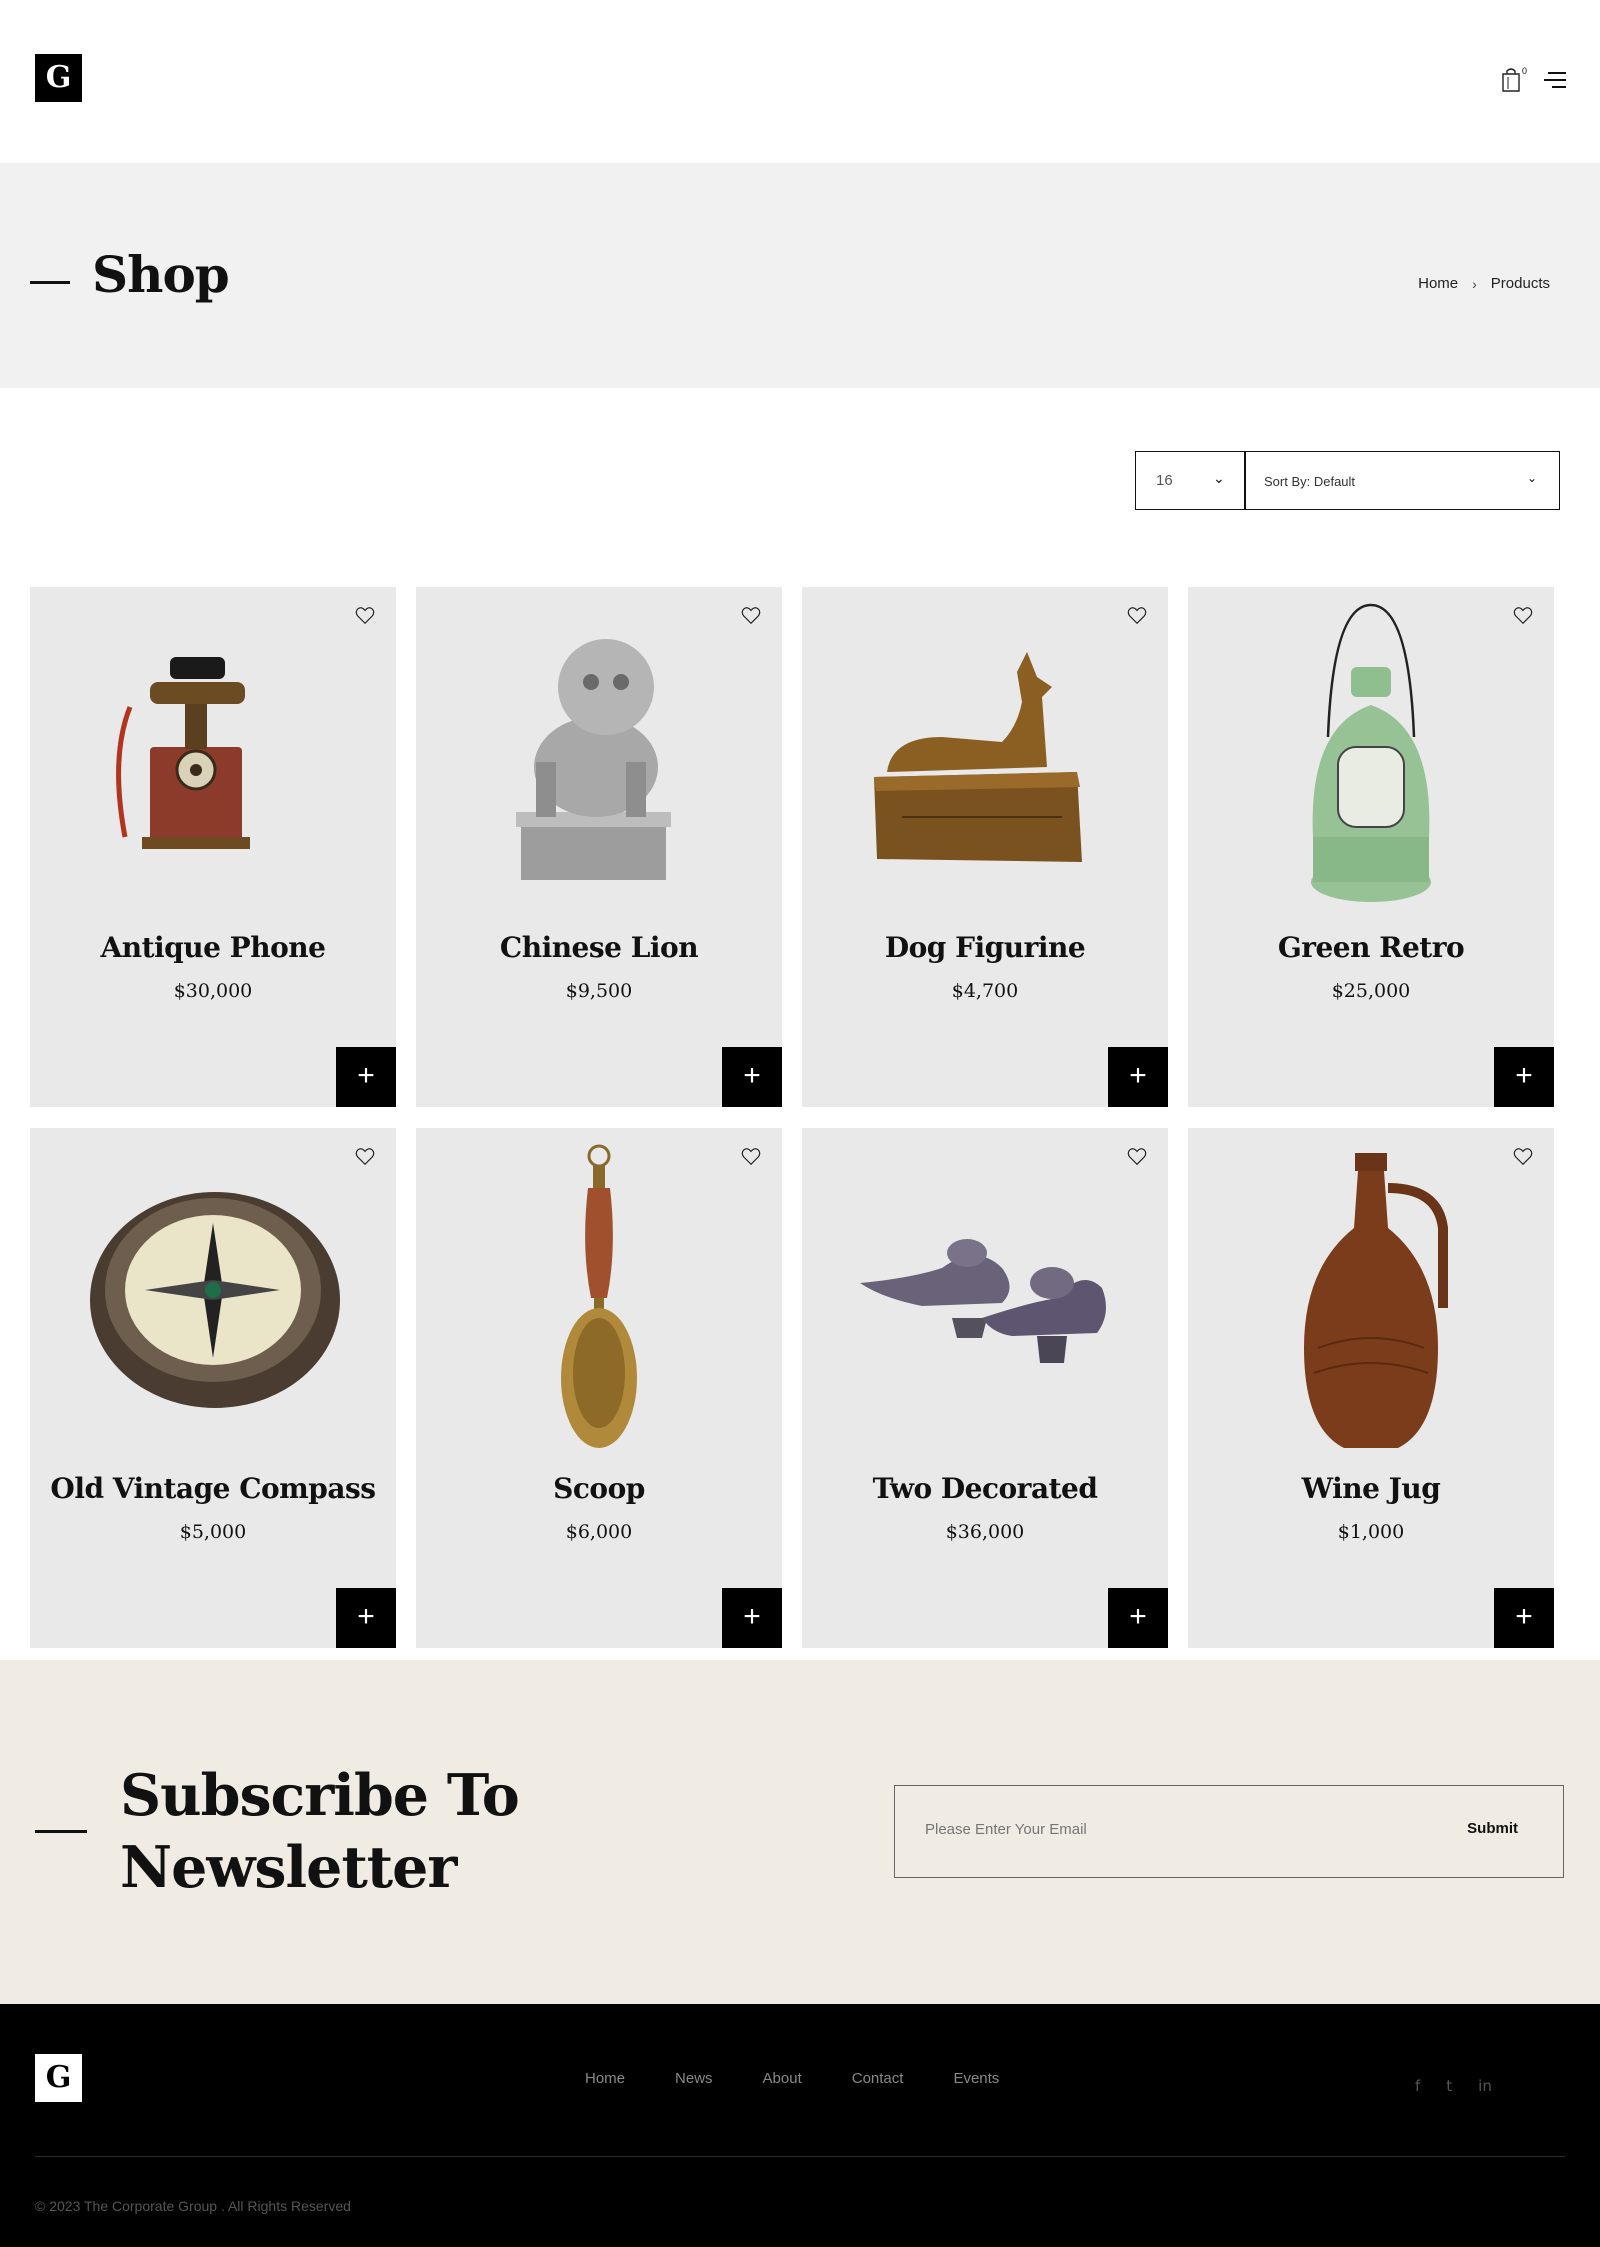 Image resolution: width=1600 pixels, height=2247 pixels. Describe the element at coordinates (320, 1832) in the screenshot. I see `newsletter-title: Subscribe To Newsletter` at that location.